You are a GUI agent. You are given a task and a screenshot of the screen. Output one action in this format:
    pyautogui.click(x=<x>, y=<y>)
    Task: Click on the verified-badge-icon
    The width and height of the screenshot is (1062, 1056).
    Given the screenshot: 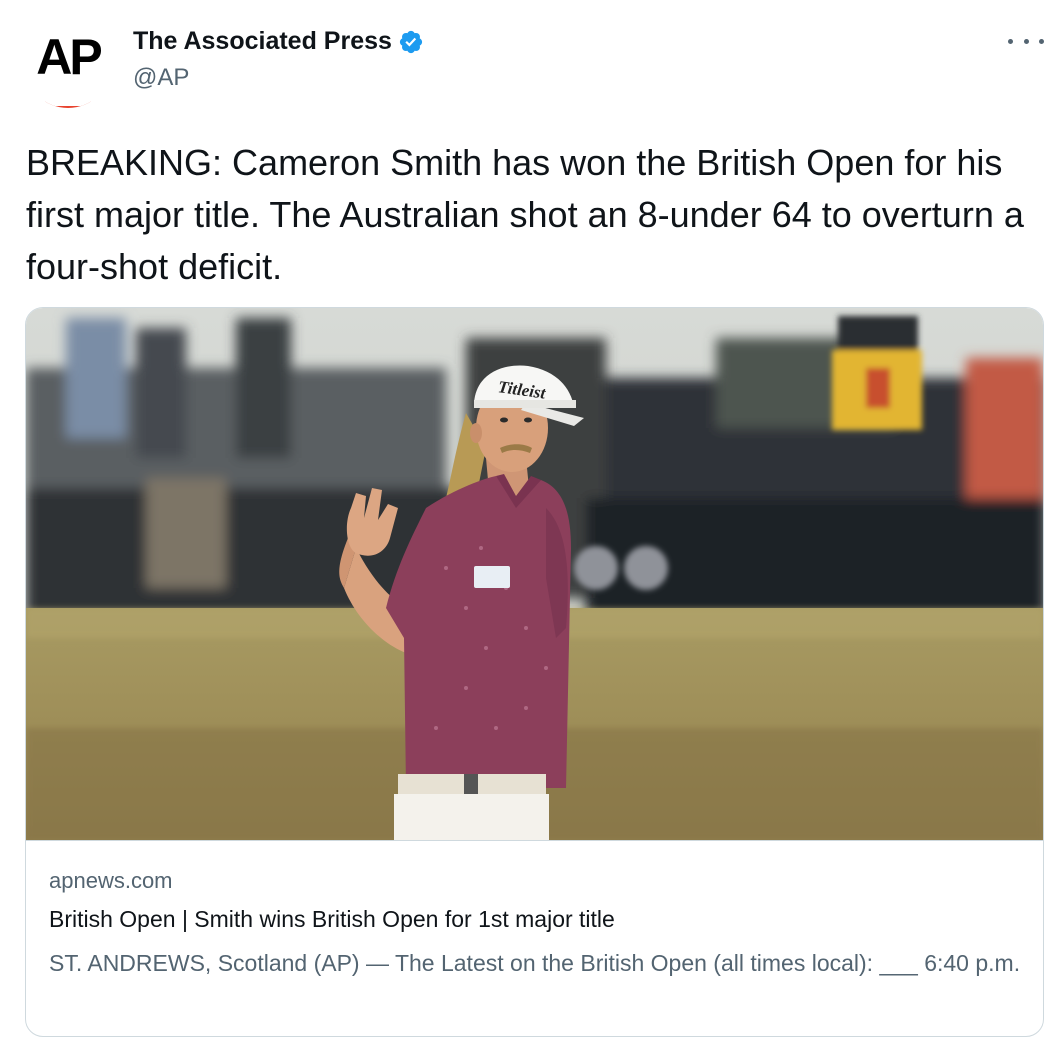 What is the action you would take?
    pyautogui.click(x=411, y=42)
    